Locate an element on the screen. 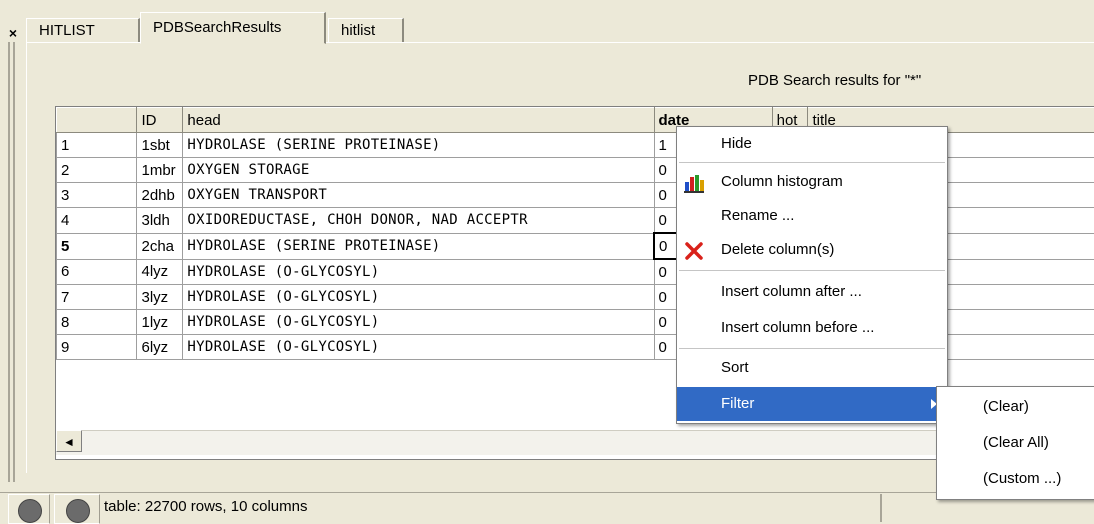 Image resolution: width=1094 pixels, height=524 pixels. status-separator is located at coordinates (881, 508).